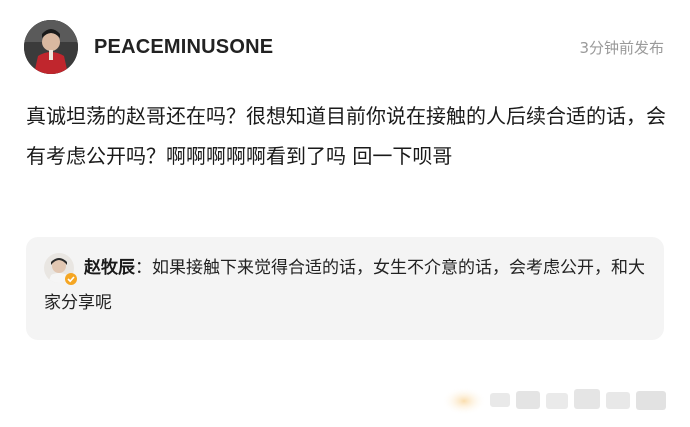 The width and height of the screenshot is (690, 427). I want to click on watermark-logo, so click(557, 400).